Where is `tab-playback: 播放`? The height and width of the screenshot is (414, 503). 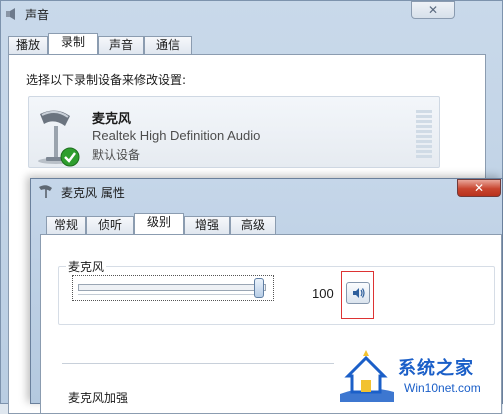 tab-playback: 播放 is located at coordinates (28, 45).